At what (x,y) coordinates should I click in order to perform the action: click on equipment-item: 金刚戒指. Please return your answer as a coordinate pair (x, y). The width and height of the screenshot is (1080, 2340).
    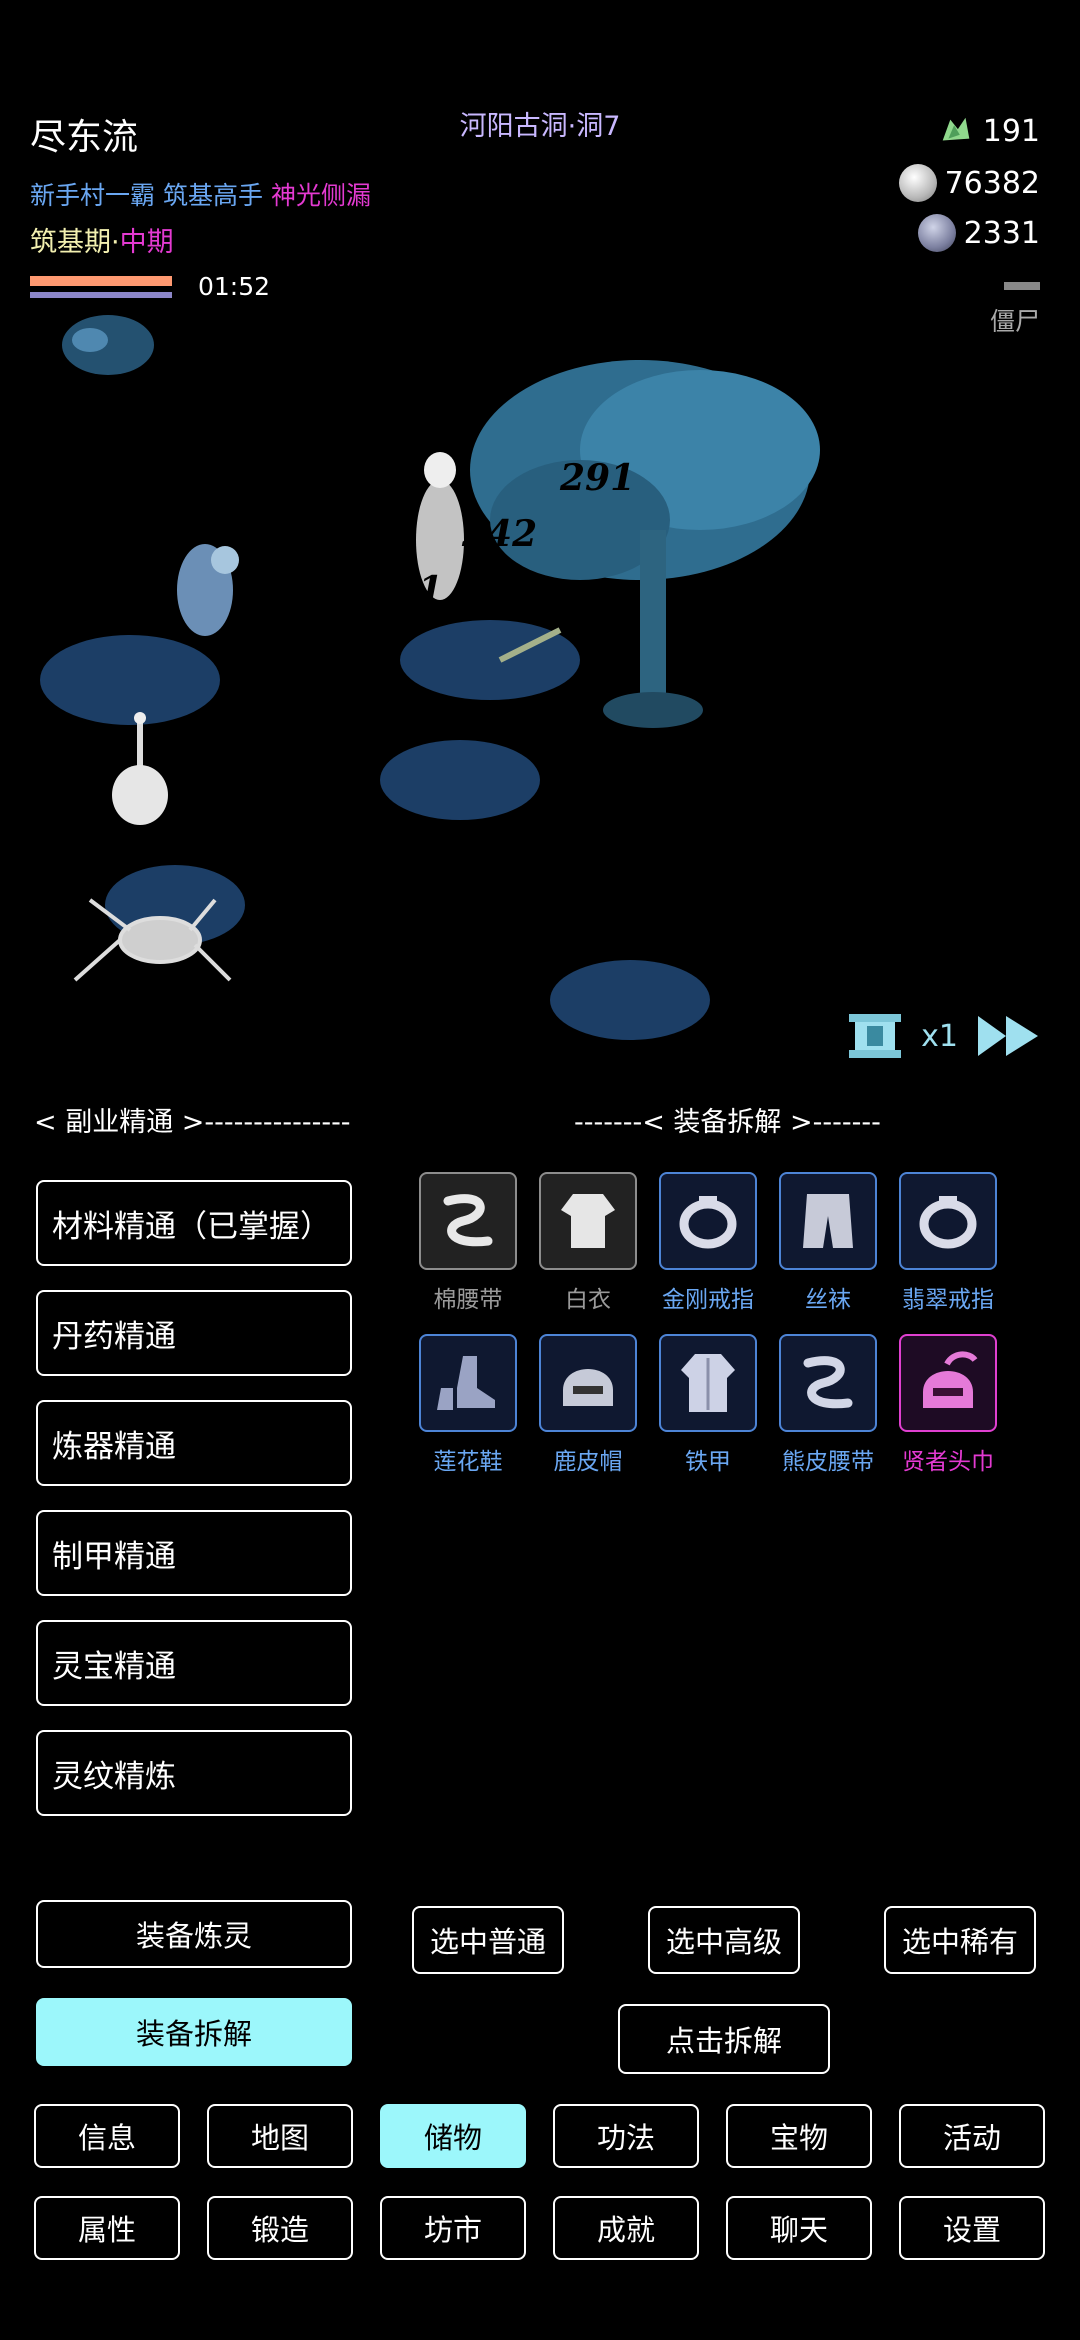
    Looking at the image, I should click on (708, 1243).